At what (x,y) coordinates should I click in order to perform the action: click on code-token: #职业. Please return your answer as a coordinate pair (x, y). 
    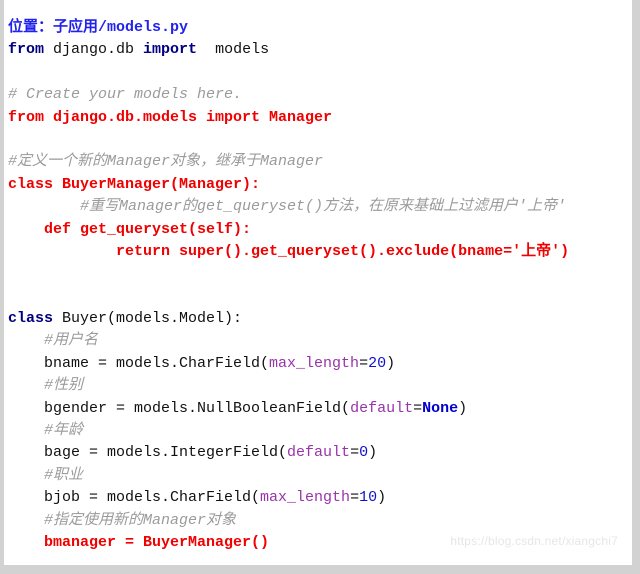
    Looking at the image, I should click on (46, 475).